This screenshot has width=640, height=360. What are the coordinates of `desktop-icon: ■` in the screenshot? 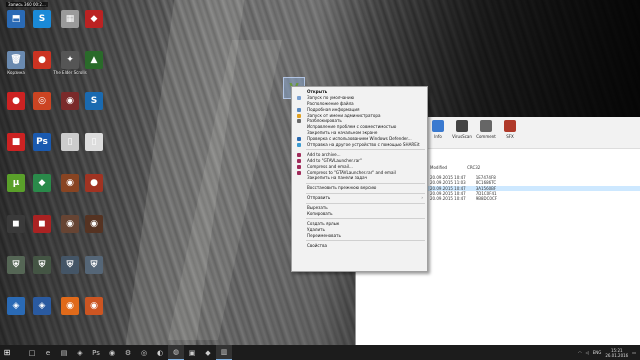 It's located at (16, 151).